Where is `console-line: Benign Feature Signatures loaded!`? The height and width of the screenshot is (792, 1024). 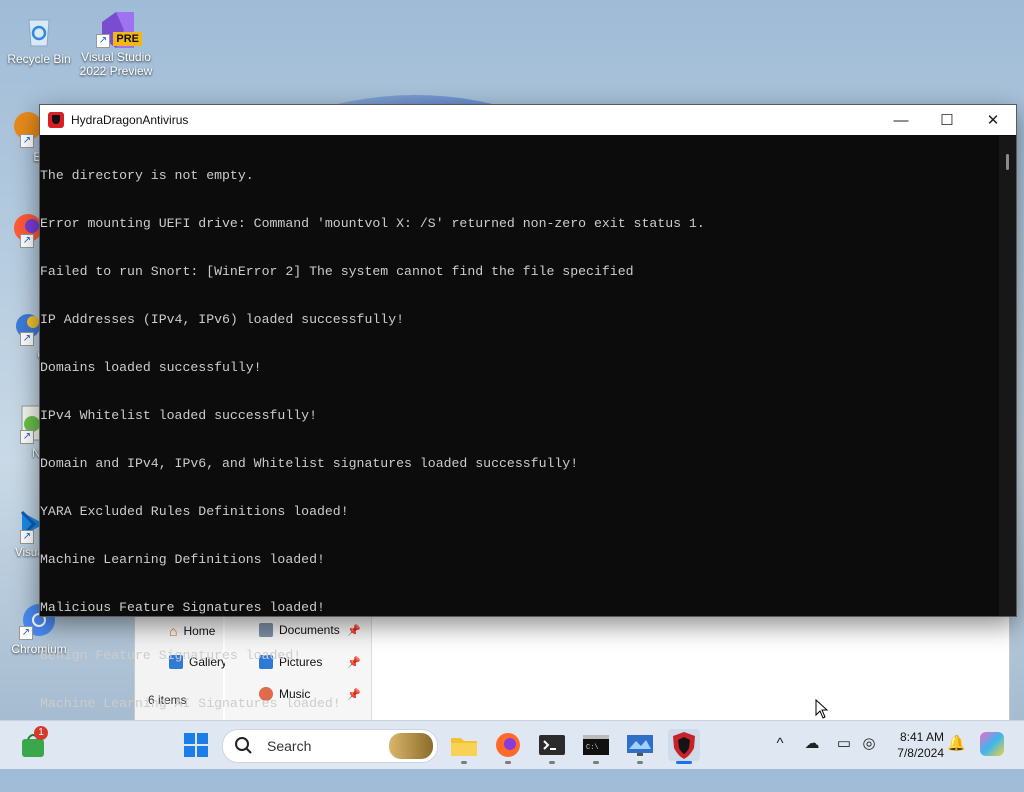
console-line: Benign Feature Signatures loaded! is located at coordinates (171, 655).